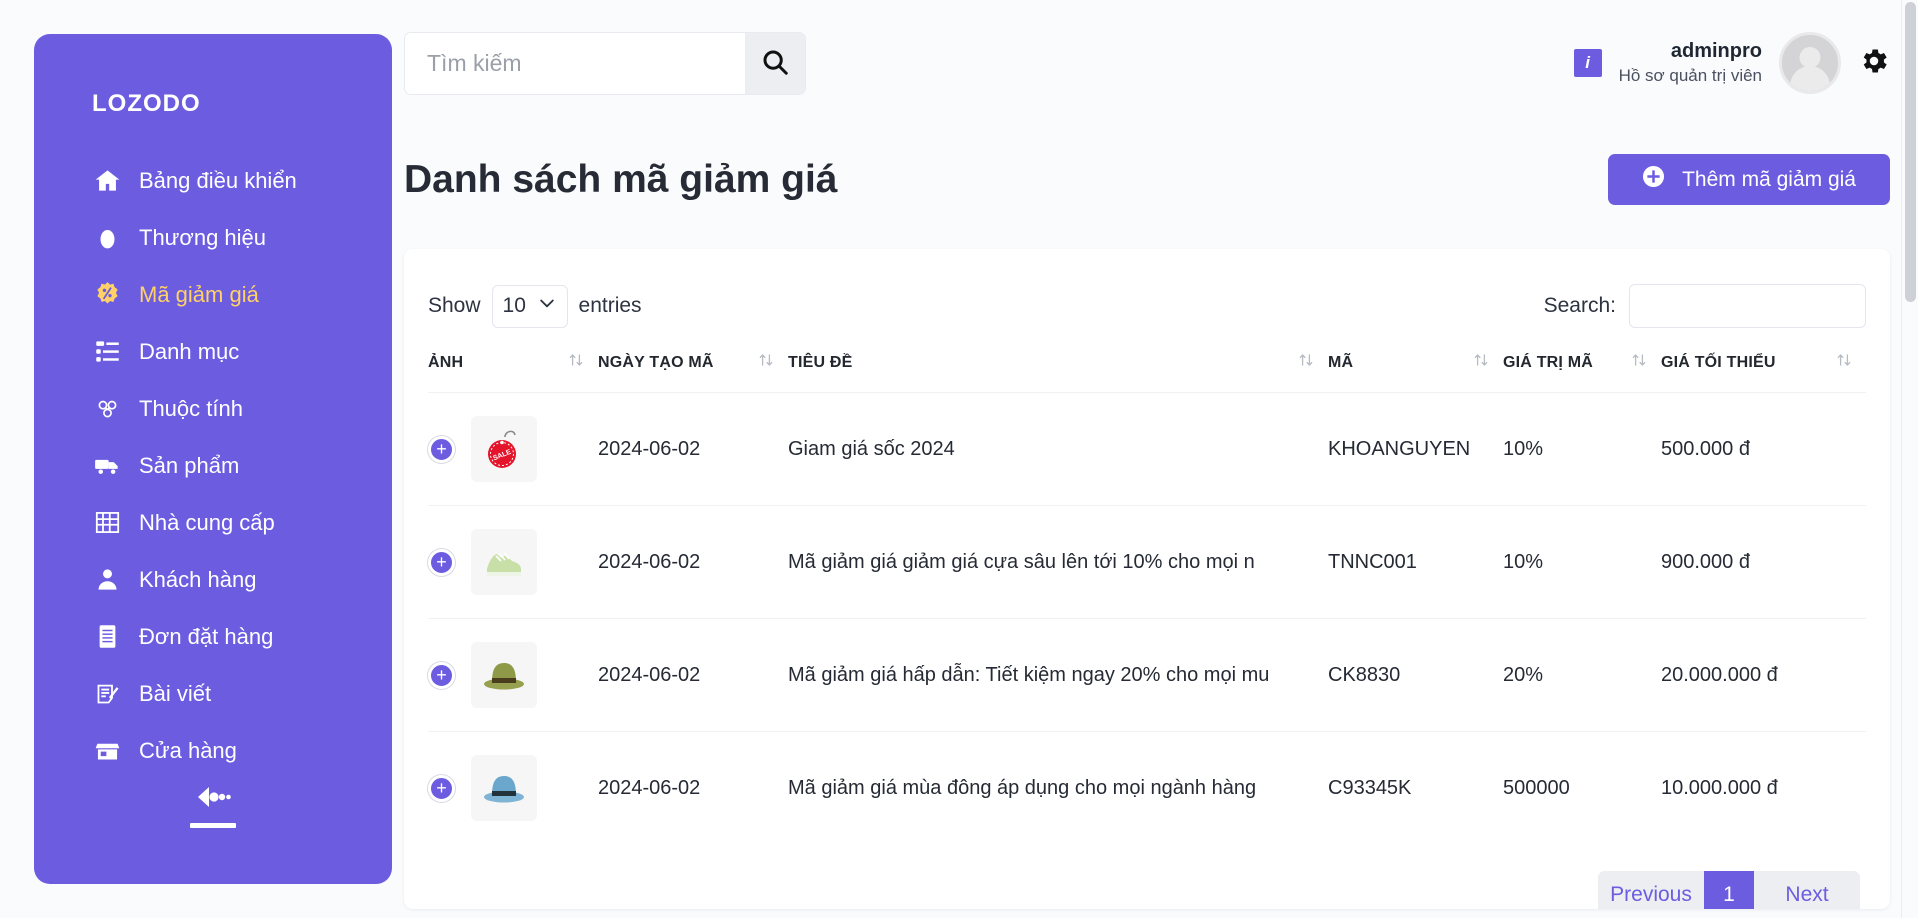 The width and height of the screenshot is (1918, 918). I want to click on global-search, so click(605, 63).